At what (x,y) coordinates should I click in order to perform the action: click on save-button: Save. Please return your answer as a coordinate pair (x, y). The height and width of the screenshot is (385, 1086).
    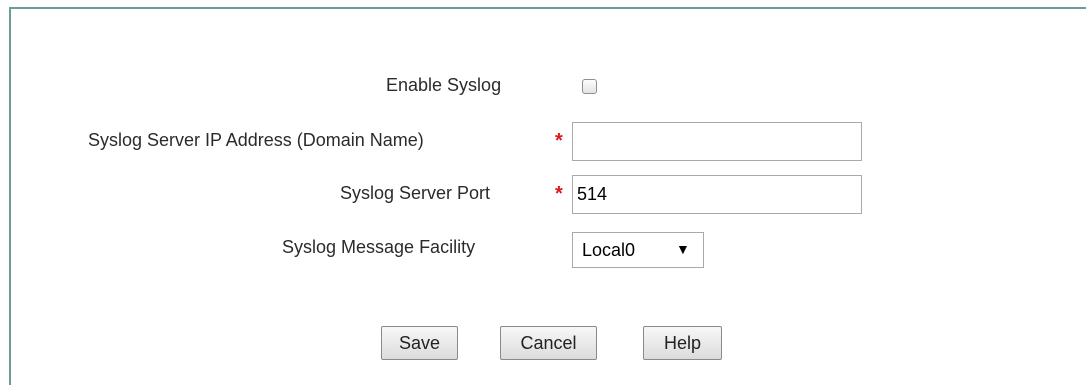
    Looking at the image, I should click on (419, 343).